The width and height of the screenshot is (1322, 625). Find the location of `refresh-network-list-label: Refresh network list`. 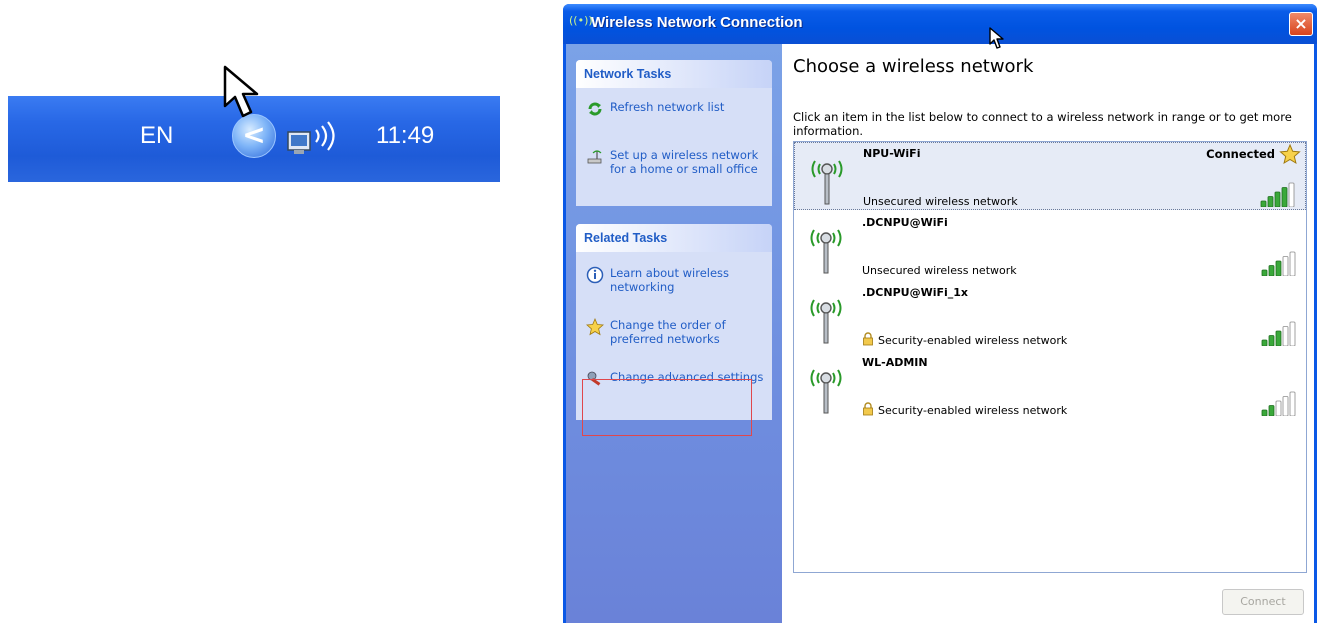

refresh-network-list-label: Refresh network list is located at coordinates (667, 107).